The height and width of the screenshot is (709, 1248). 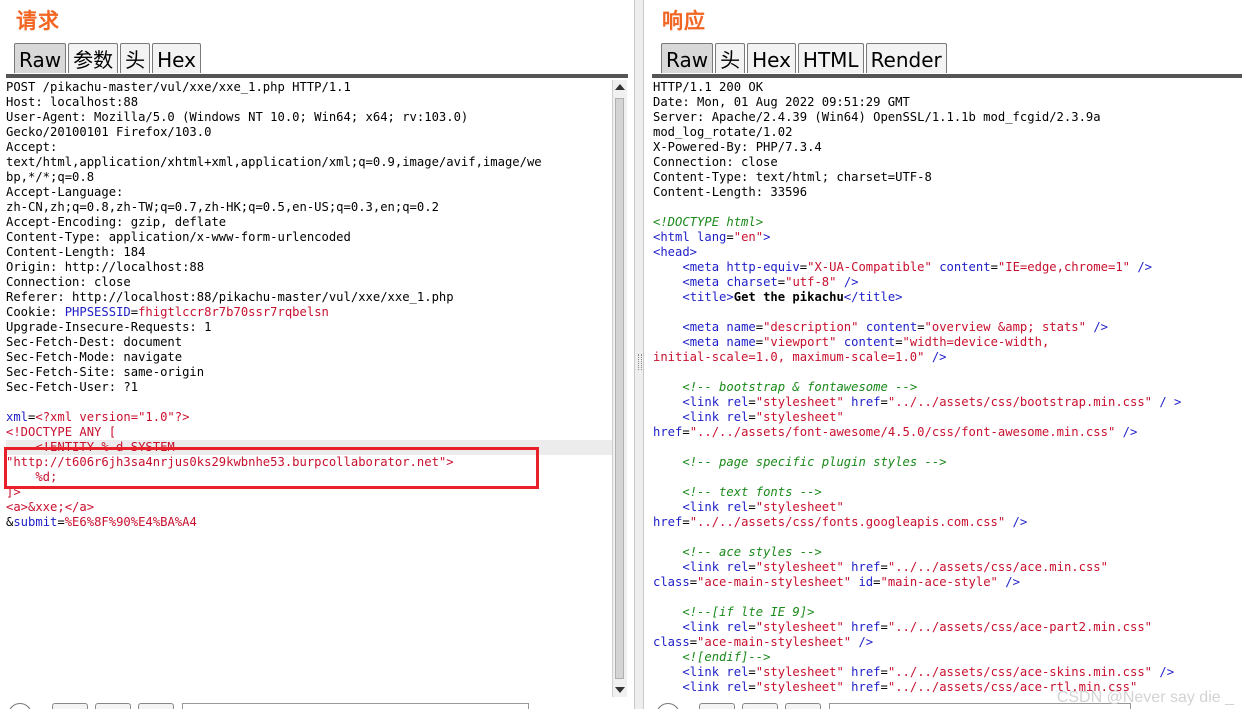 I want to click on attr-value: "../../assets/css/ace-part2.min.css", so click(x=1020, y=627).